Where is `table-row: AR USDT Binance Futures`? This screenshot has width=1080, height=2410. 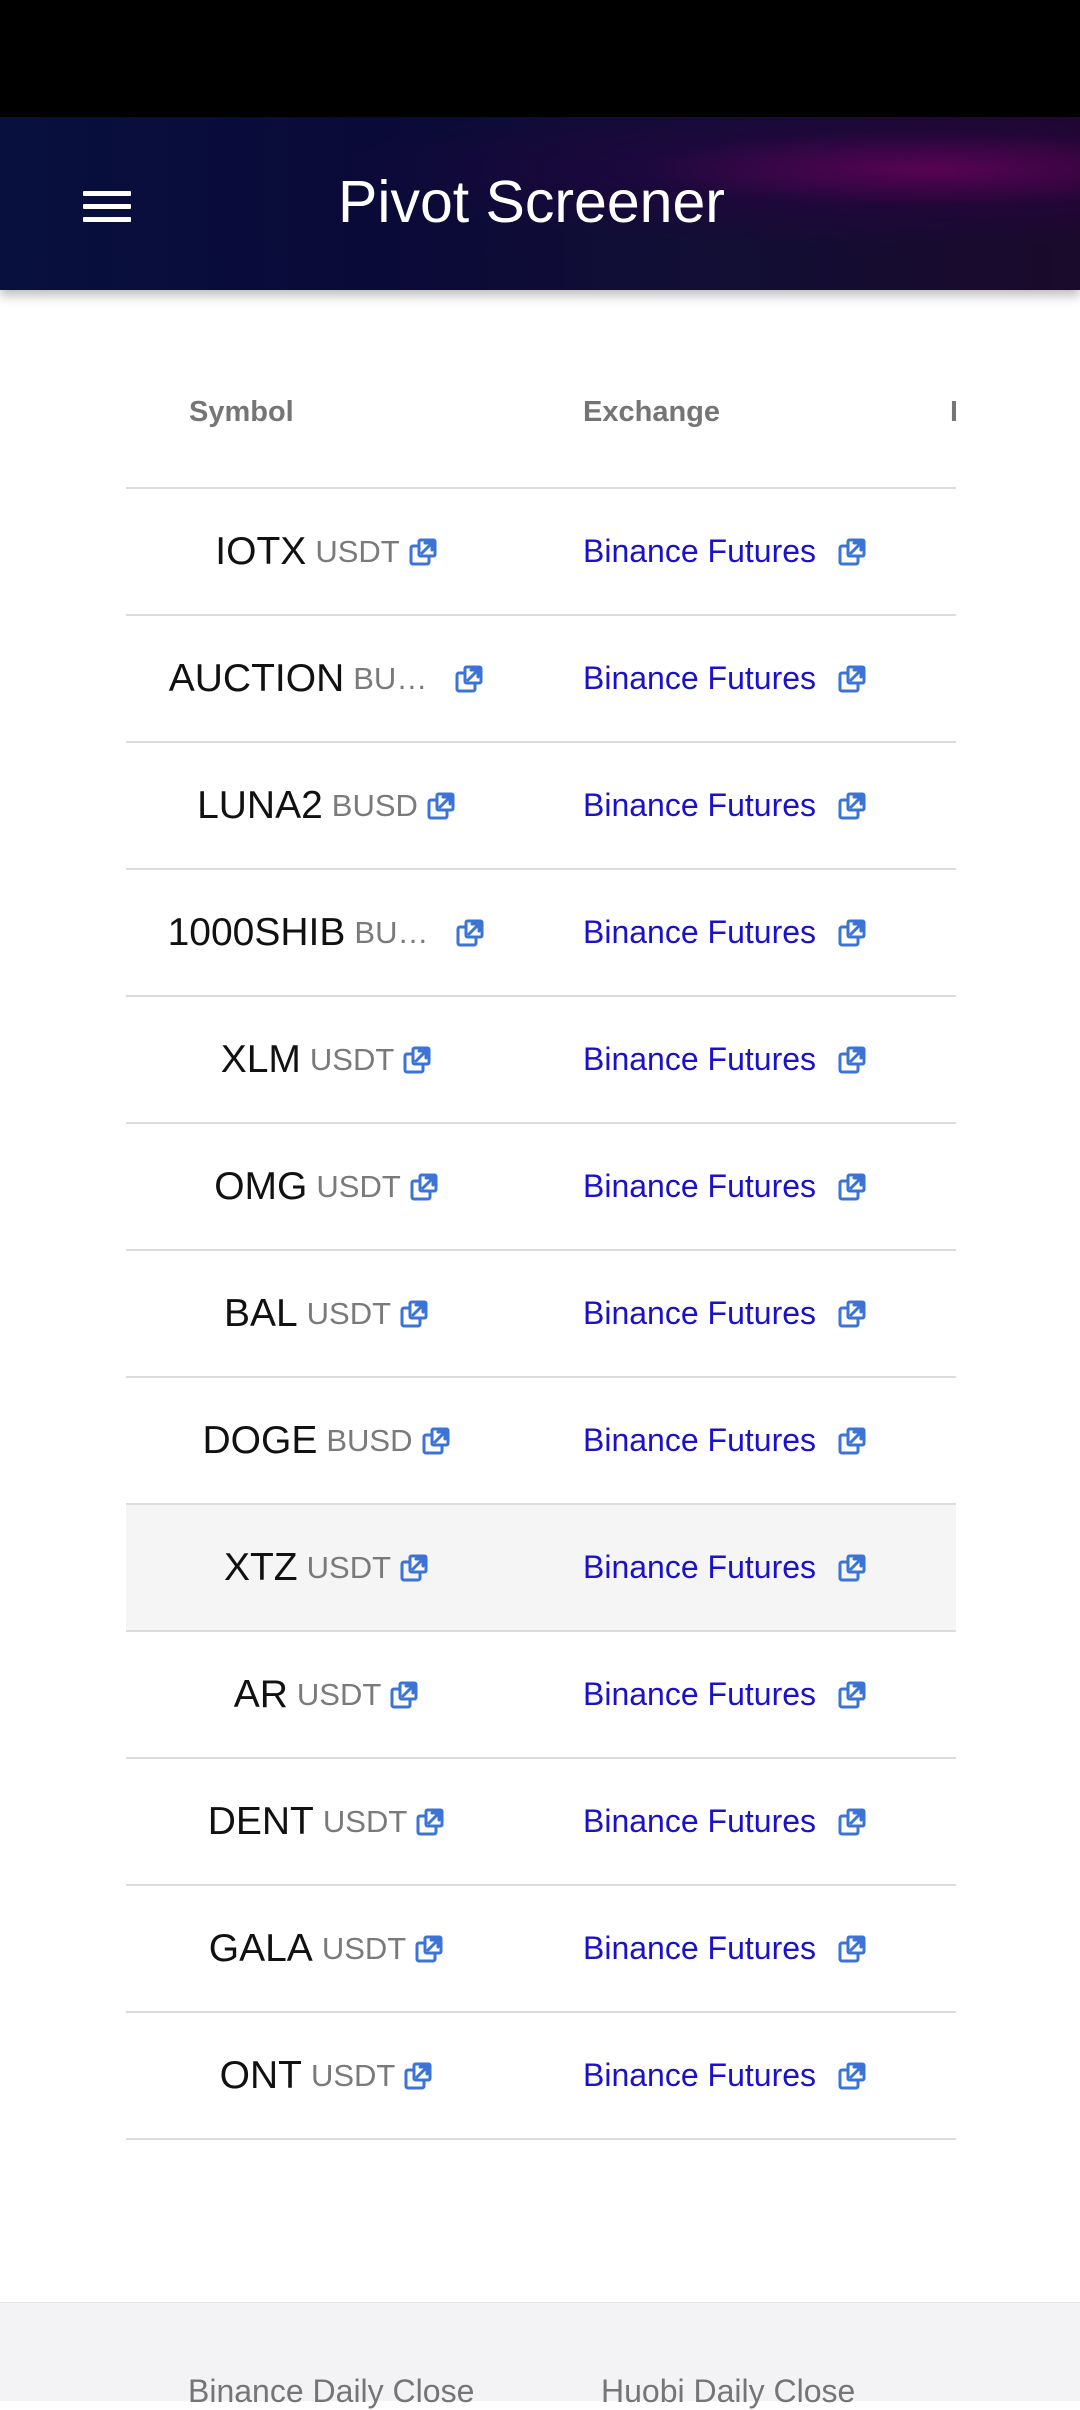
table-row: AR USDT Binance Futures is located at coordinates (541, 1693).